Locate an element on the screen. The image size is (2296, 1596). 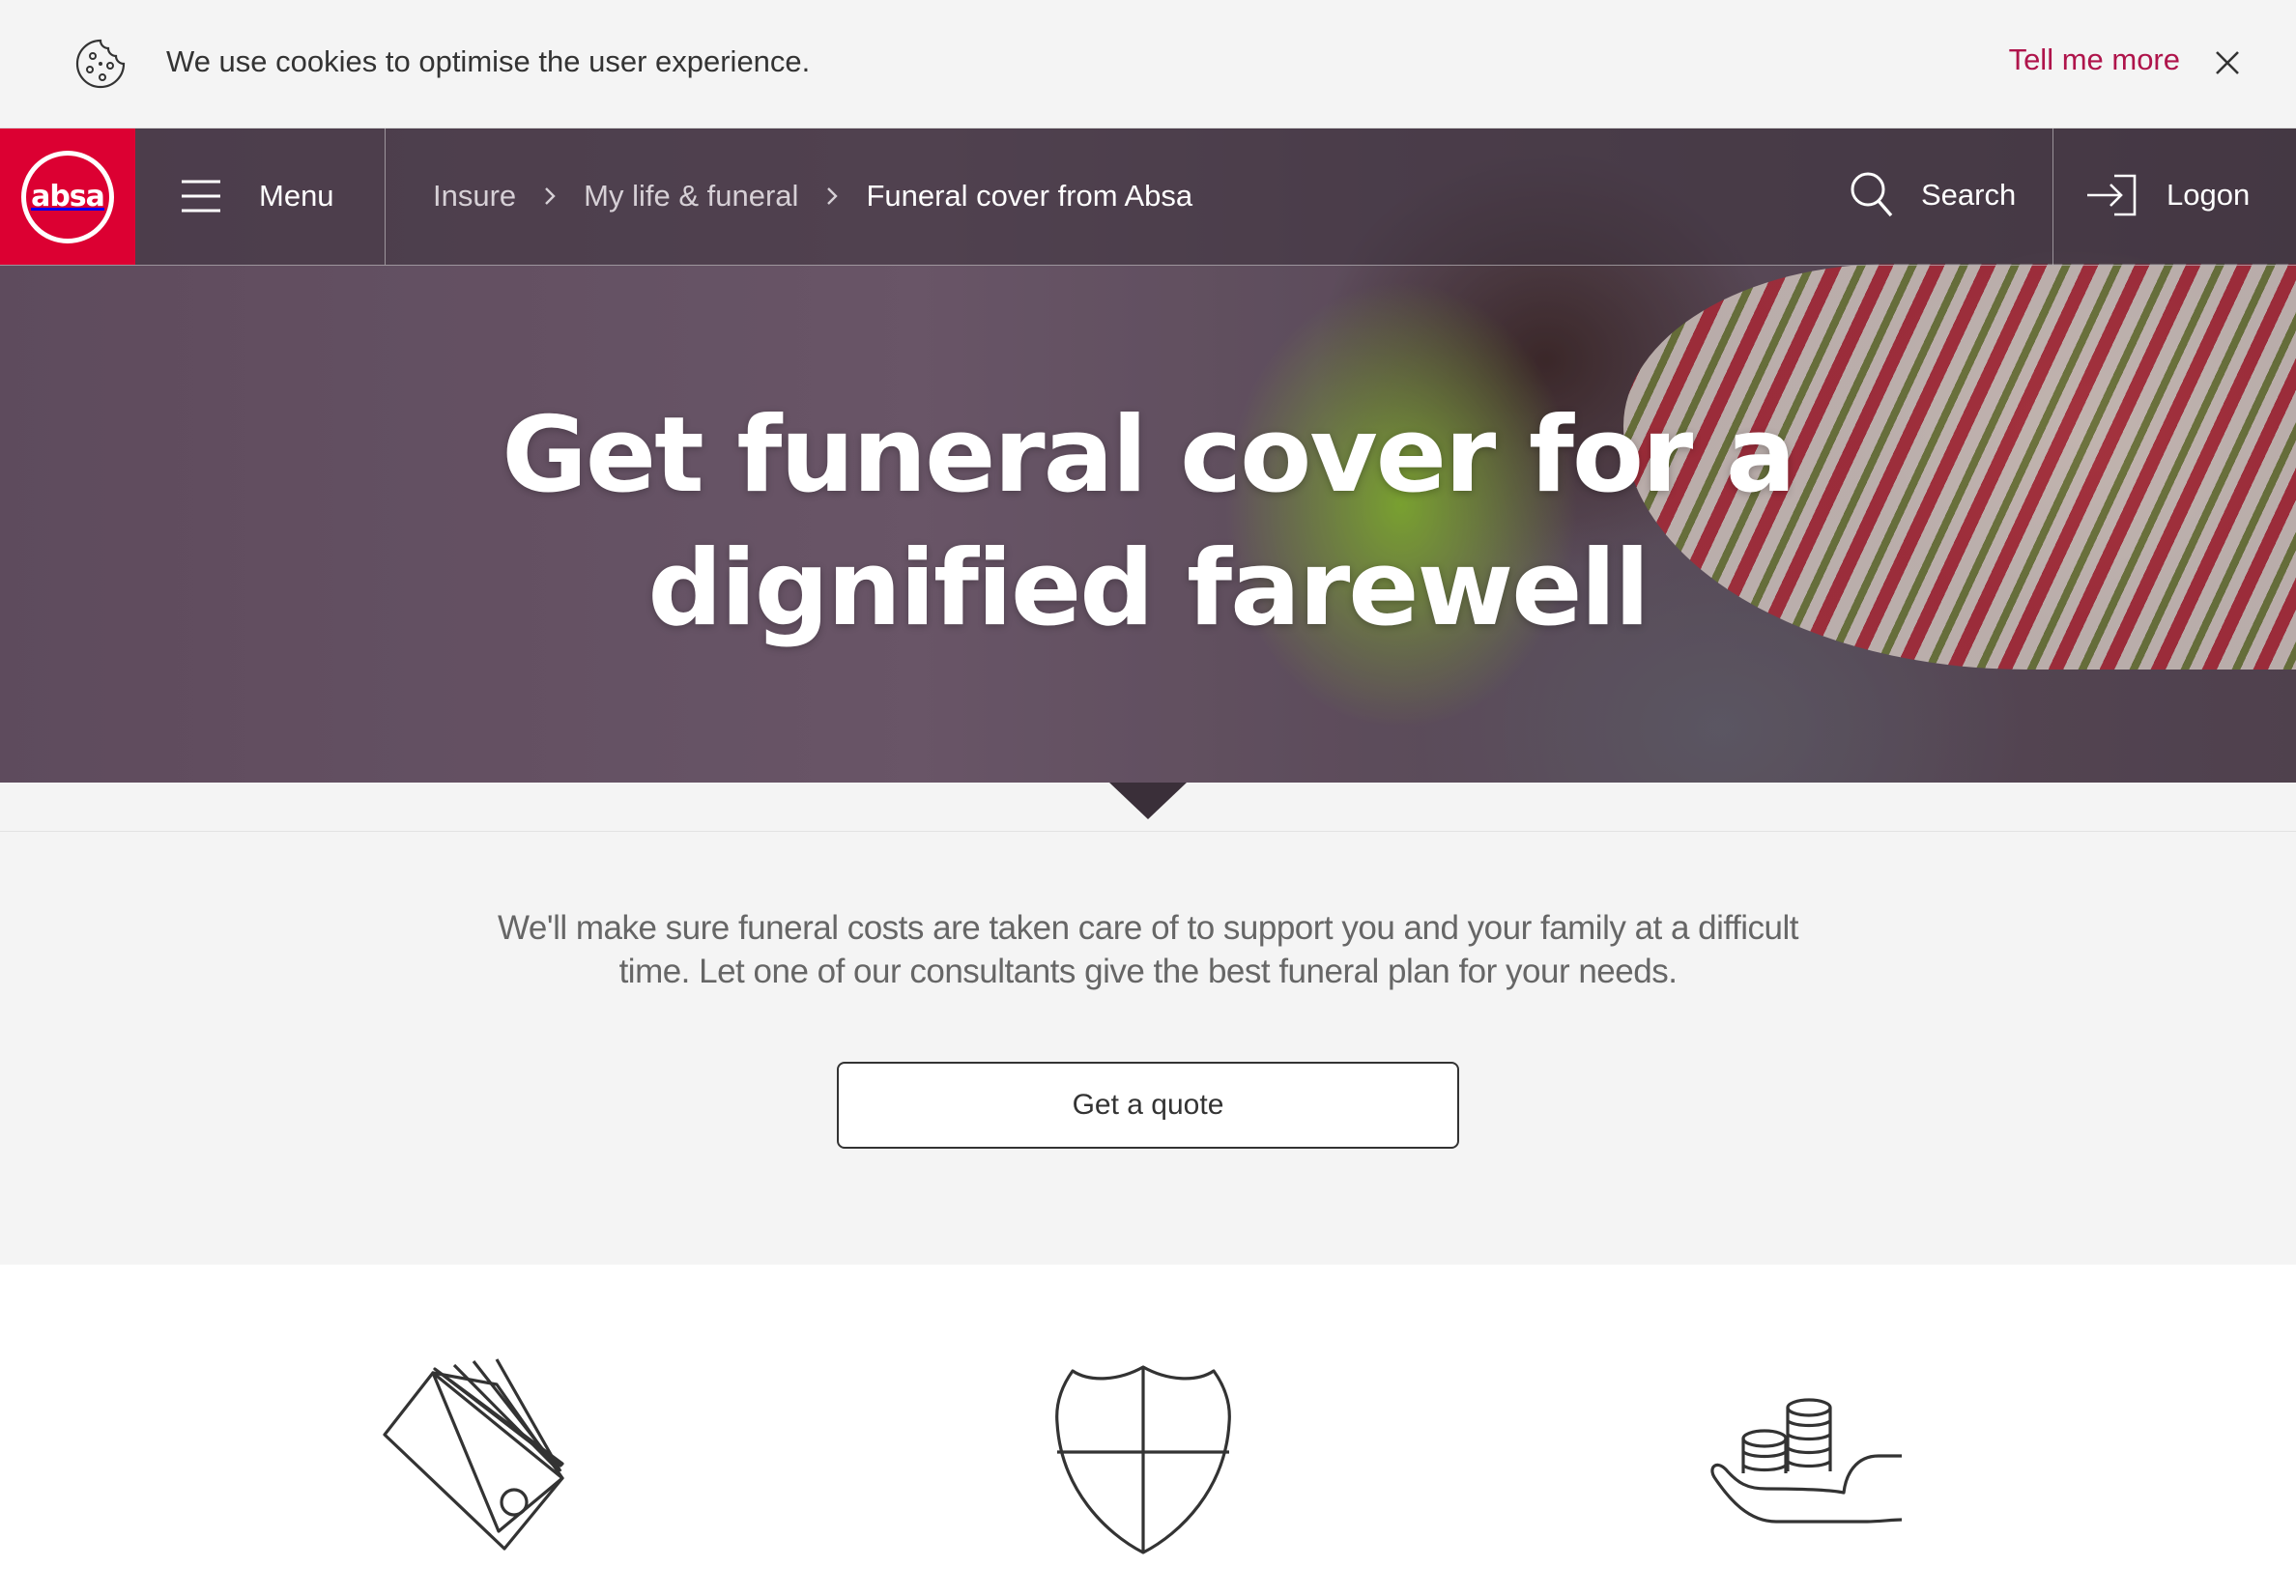
search-button: Search is located at coordinates (1933, 195).